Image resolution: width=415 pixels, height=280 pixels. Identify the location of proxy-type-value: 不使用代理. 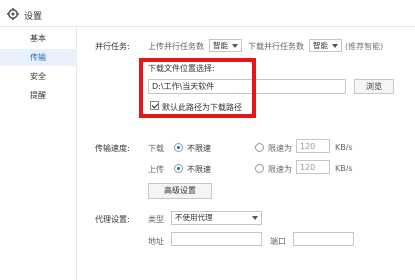
(194, 217).